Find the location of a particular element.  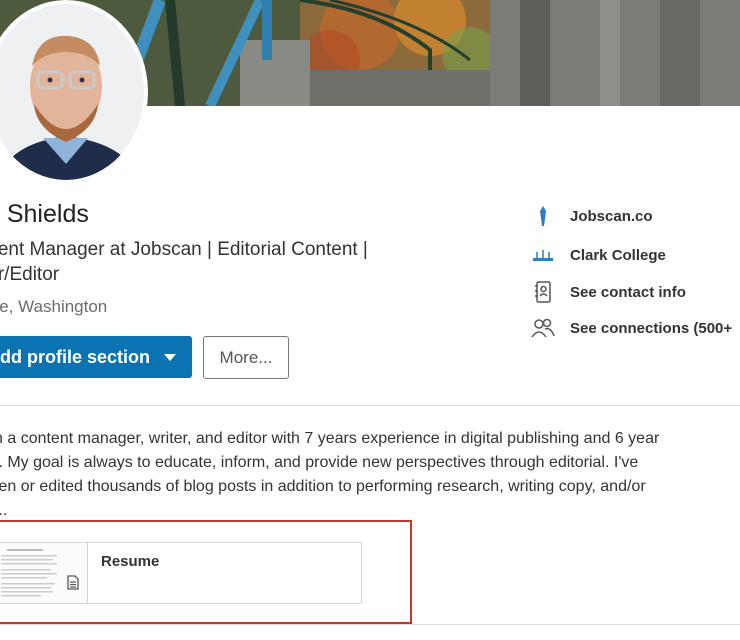

chevron-down-icon is located at coordinates (170, 357).